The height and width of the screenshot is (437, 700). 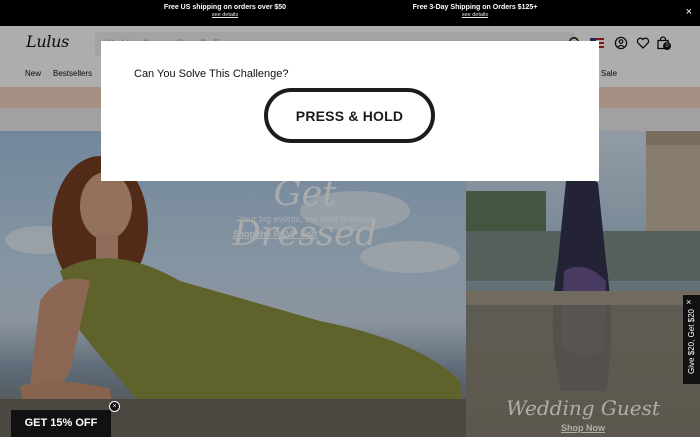 I want to click on promo-right-link: see details, so click(x=475, y=15).